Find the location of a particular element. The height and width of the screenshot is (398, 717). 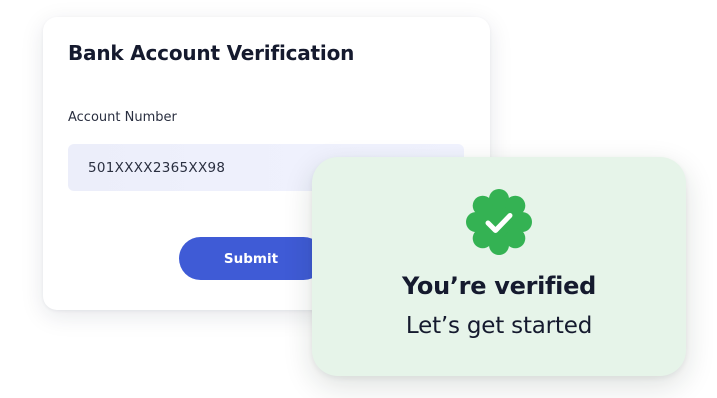

submit-button-label: Submit is located at coordinates (251, 258).